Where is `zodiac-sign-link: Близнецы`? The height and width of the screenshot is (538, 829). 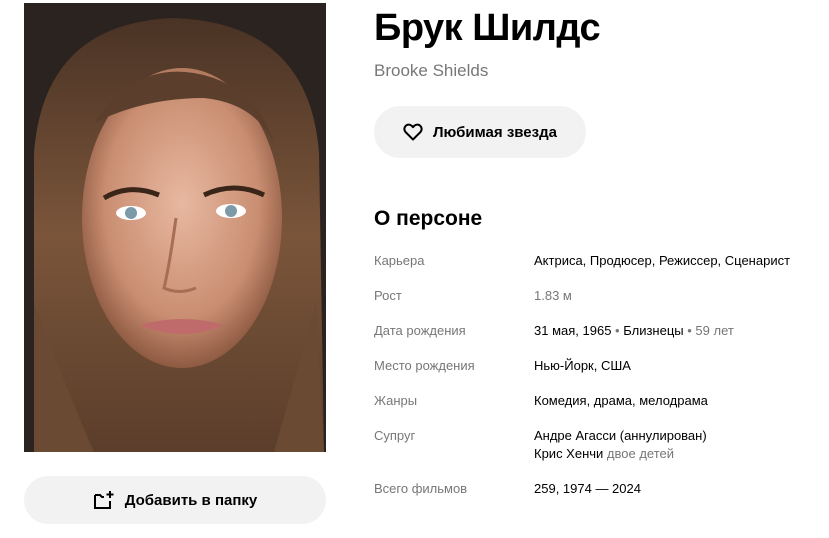 zodiac-sign-link: Близнецы is located at coordinates (653, 330).